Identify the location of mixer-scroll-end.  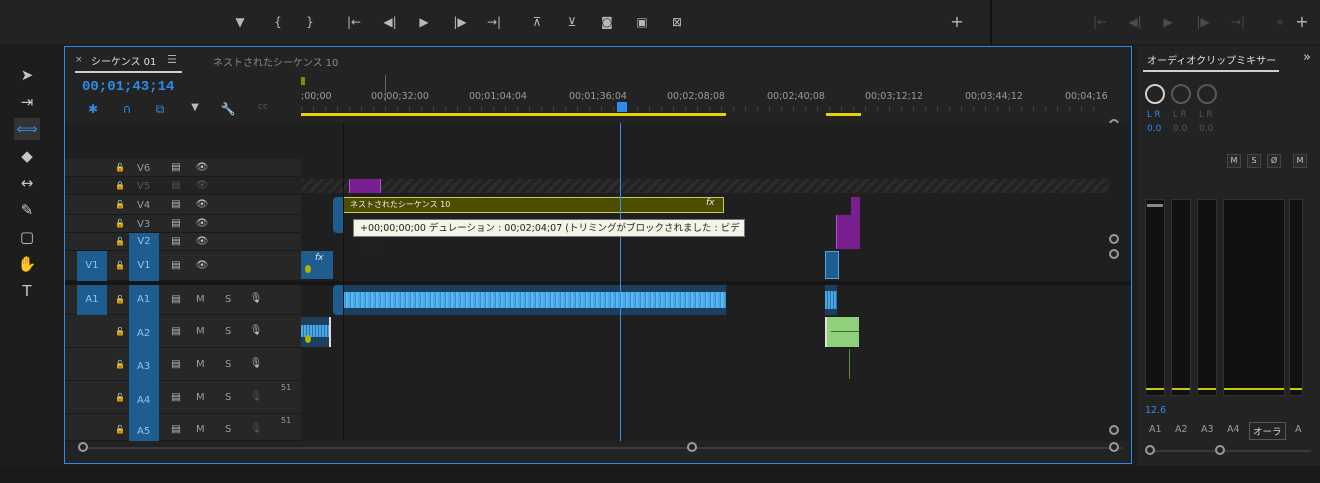
(1220, 450).